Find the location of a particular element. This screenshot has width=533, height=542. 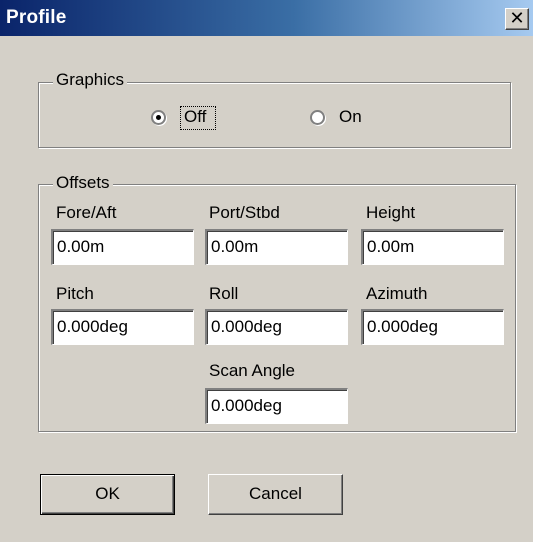

azimuth-label: Azimuth is located at coordinates (397, 293).